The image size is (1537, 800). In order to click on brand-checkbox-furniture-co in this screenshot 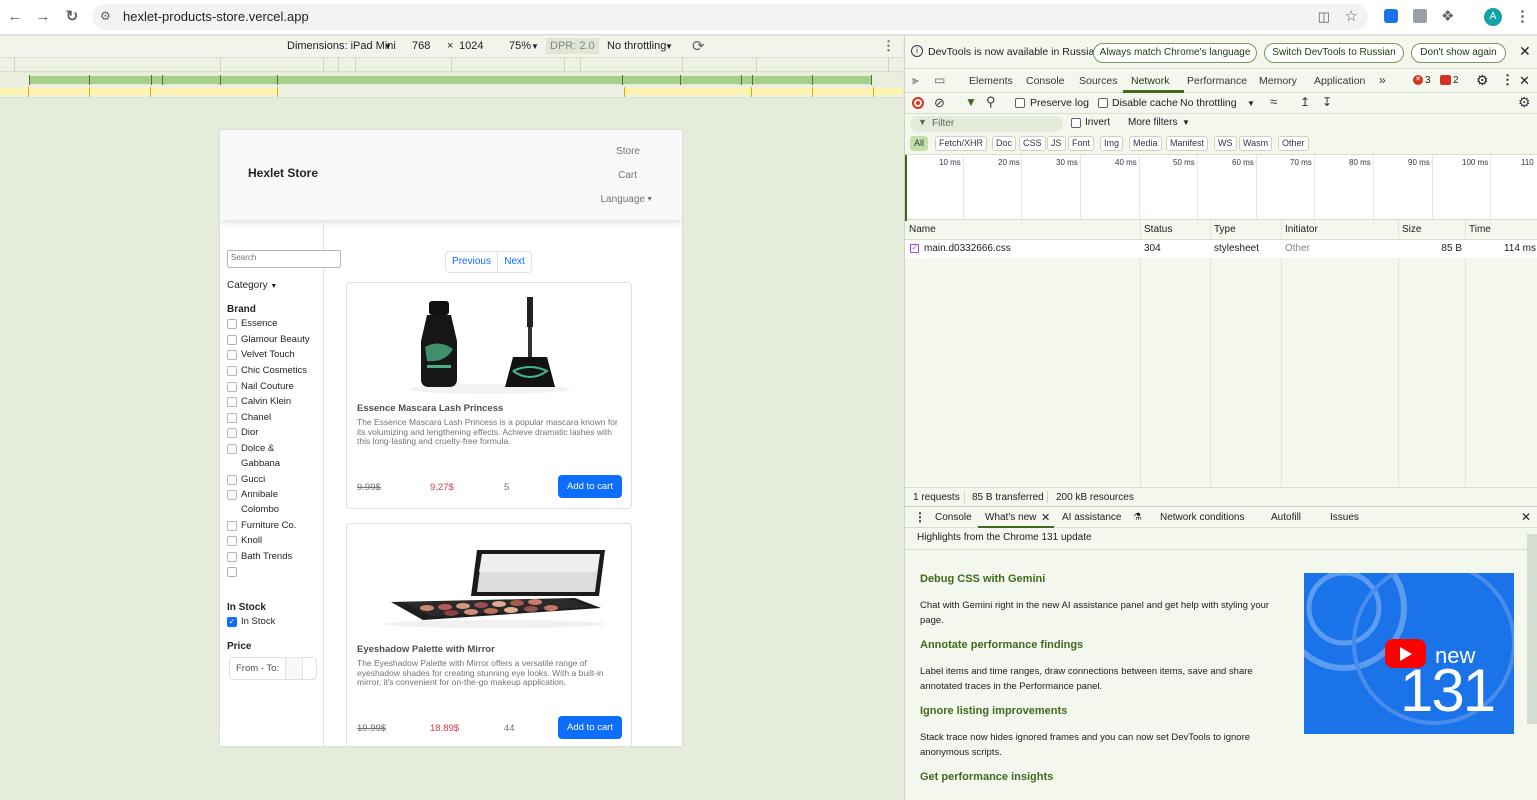, I will do `click(232, 526)`.